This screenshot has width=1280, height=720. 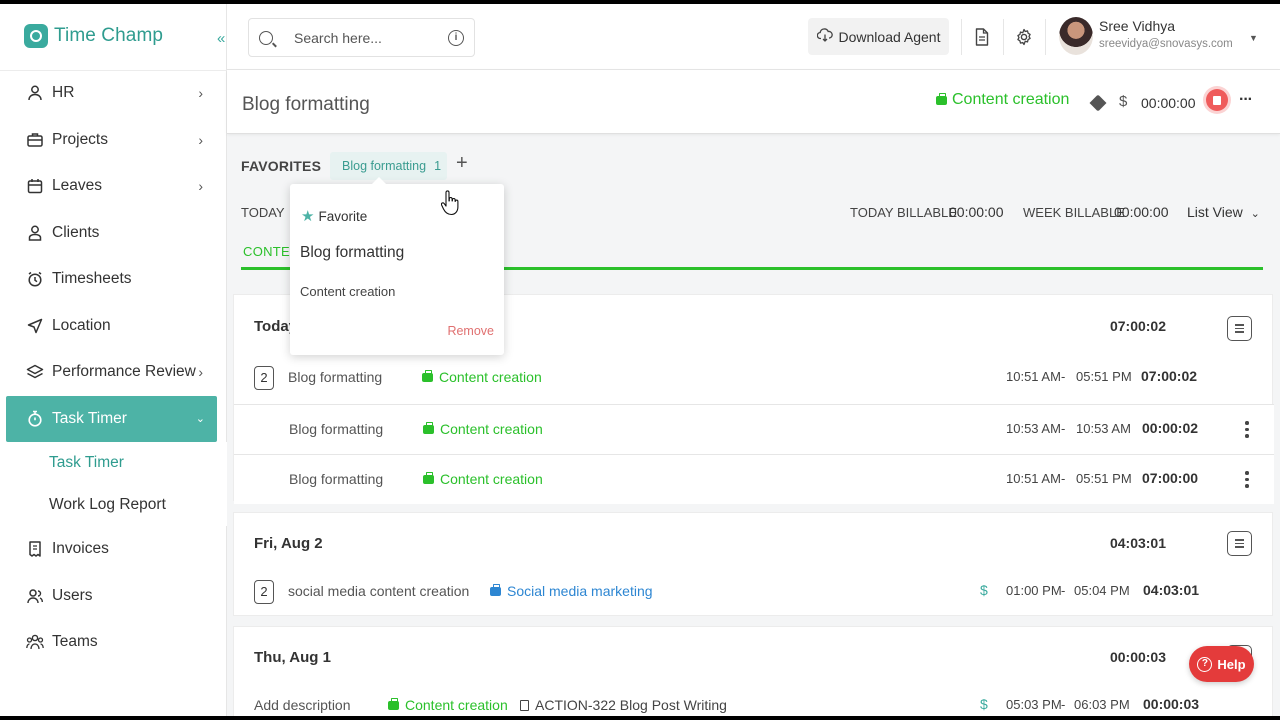 What do you see at coordinates (1170, 428) in the screenshot?
I see `entry-duration: 00:00:02` at bounding box center [1170, 428].